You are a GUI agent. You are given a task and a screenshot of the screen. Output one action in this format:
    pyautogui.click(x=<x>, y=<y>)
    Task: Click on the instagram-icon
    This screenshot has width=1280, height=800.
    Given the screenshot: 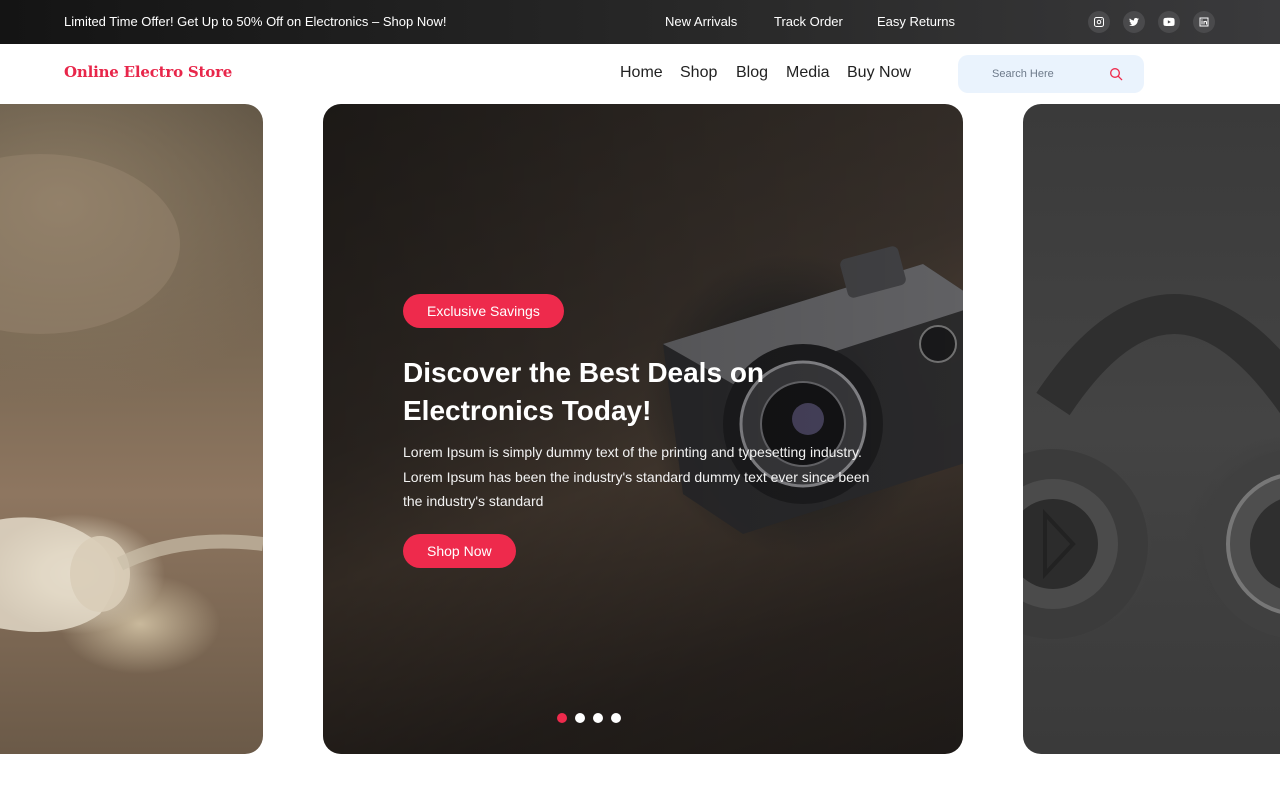 What is the action you would take?
    pyautogui.click(x=1099, y=22)
    